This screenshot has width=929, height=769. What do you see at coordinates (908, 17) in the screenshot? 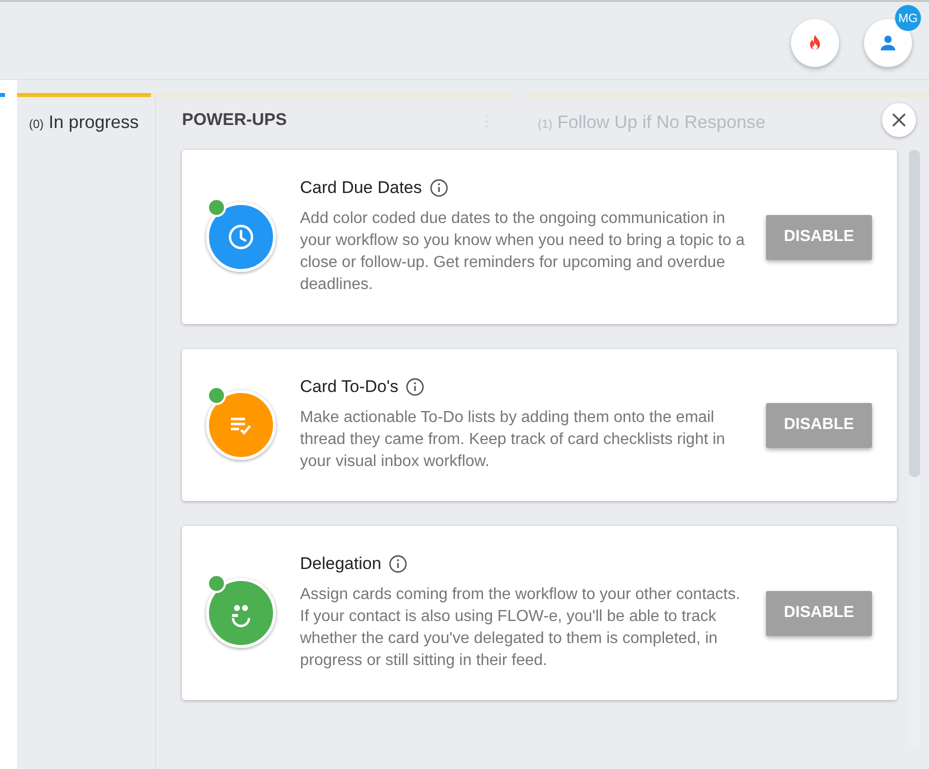
I see `avatar-badge: MG` at bounding box center [908, 17].